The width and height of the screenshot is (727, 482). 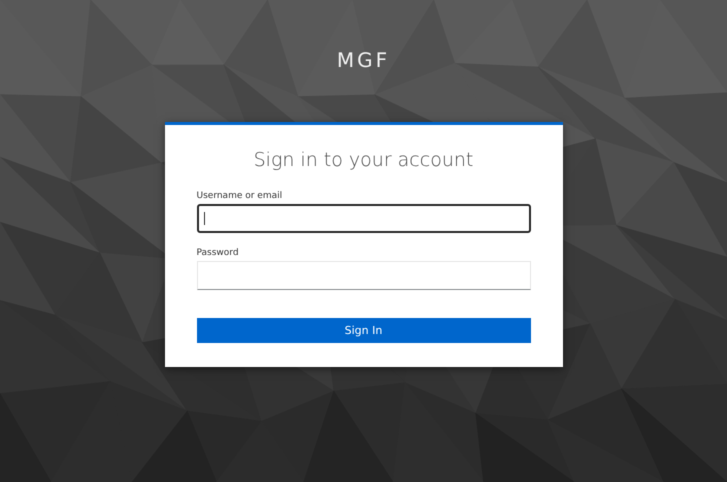 I want to click on brand-logo: MGF, so click(x=363, y=60).